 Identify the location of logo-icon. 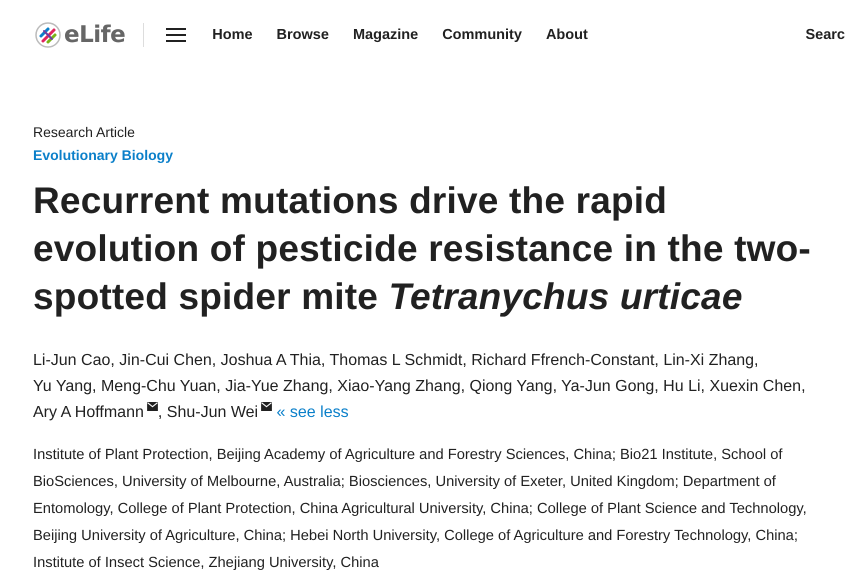
(48, 35).